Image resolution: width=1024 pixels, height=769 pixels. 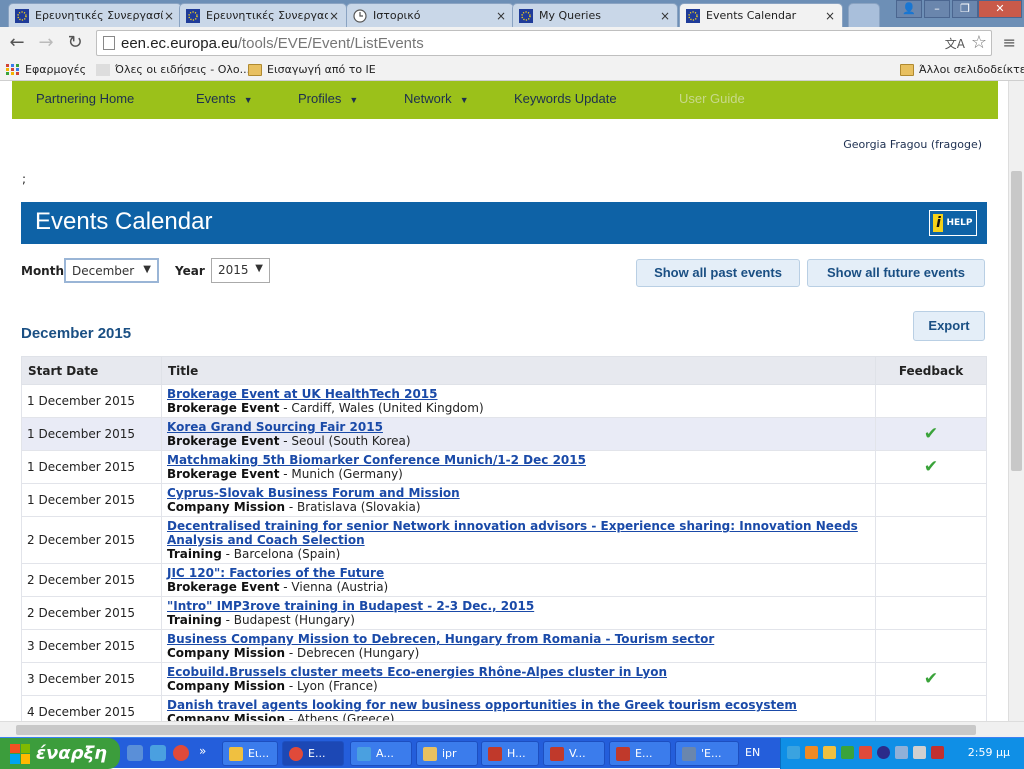 I want to click on news-site-icon, so click(x=103, y=69).